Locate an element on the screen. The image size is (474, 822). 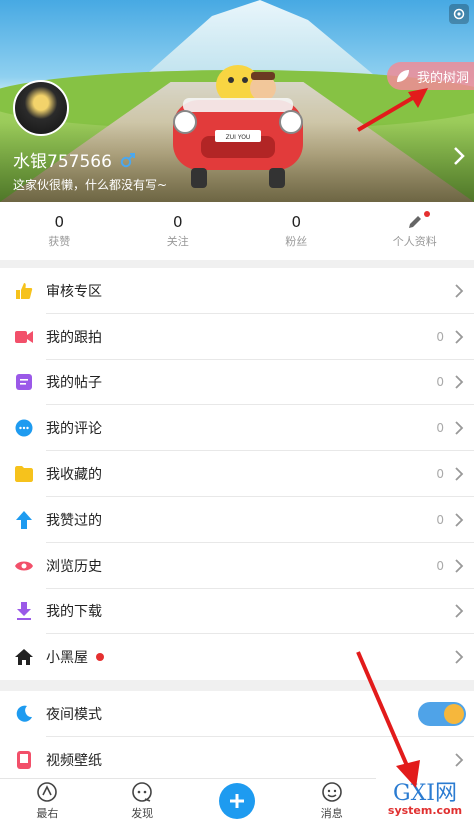
menu-item-posts: 我的帖子 0 is located at coordinates (237, 383).